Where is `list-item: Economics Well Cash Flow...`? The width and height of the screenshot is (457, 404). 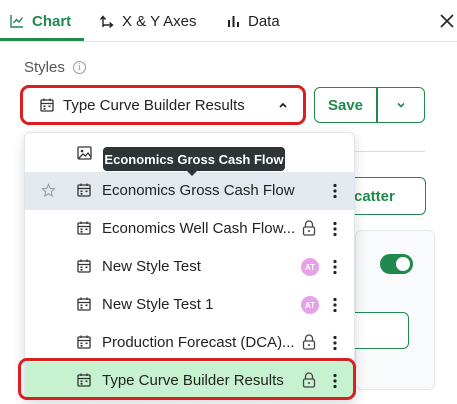 list-item: Economics Well Cash Flow... is located at coordinates (189, 229).